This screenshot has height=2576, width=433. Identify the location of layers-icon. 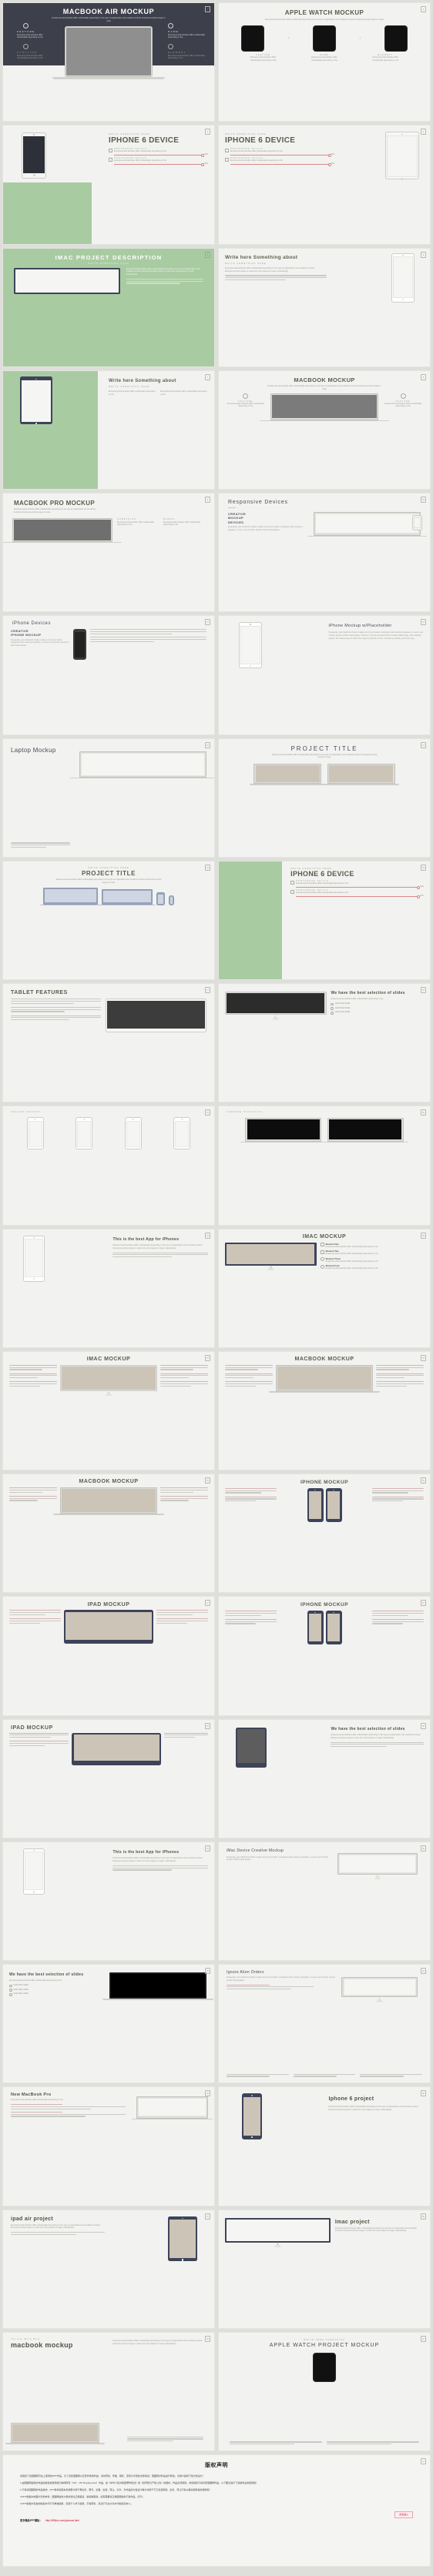
(170, 46).